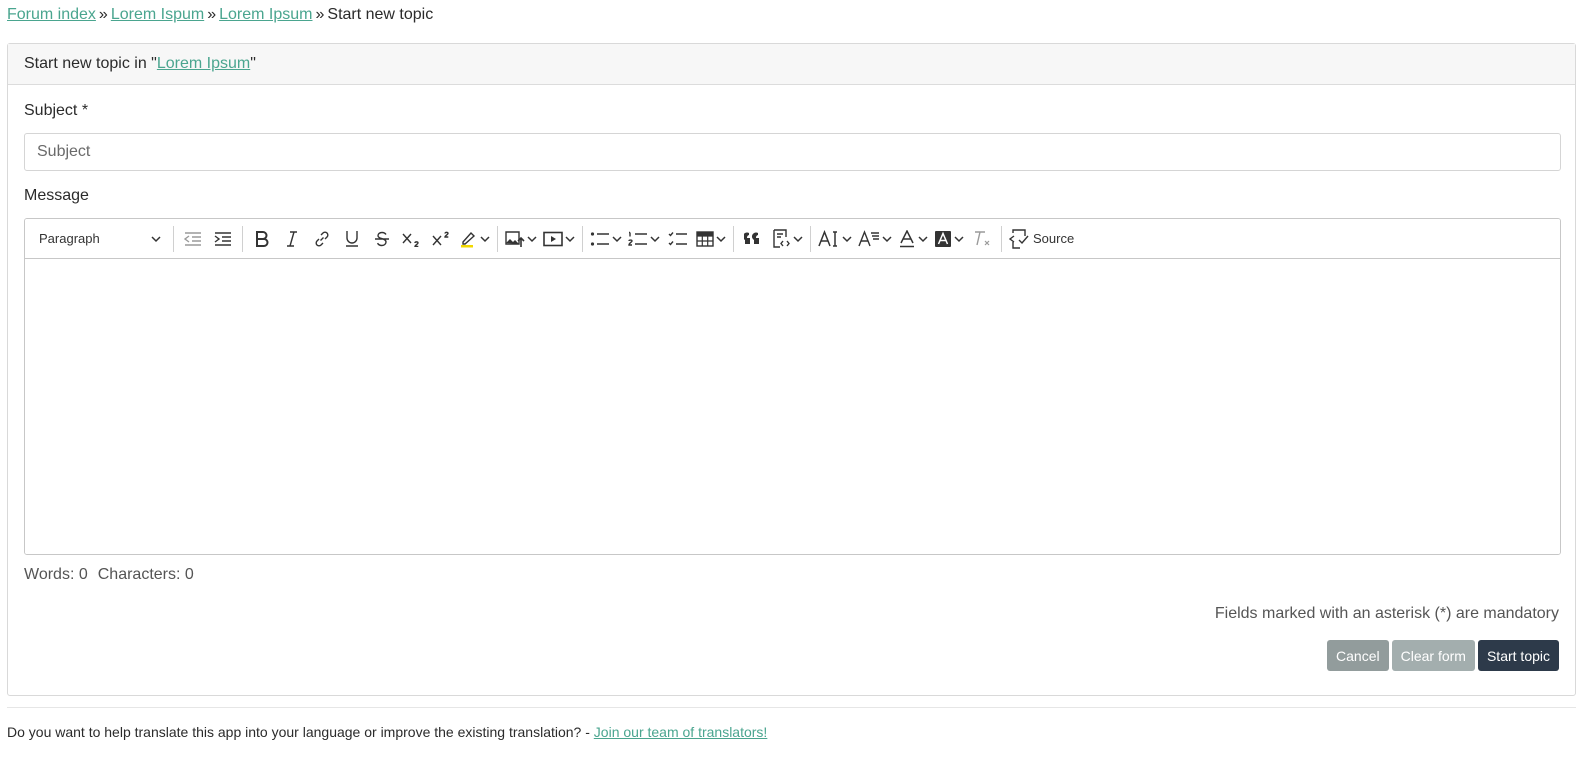 The height and width of the screenshot is (757, 1583). What do you see at coordinates (468, 239) in the screenshot?
I see `highlight-icon` at bounding box center [468, 239].